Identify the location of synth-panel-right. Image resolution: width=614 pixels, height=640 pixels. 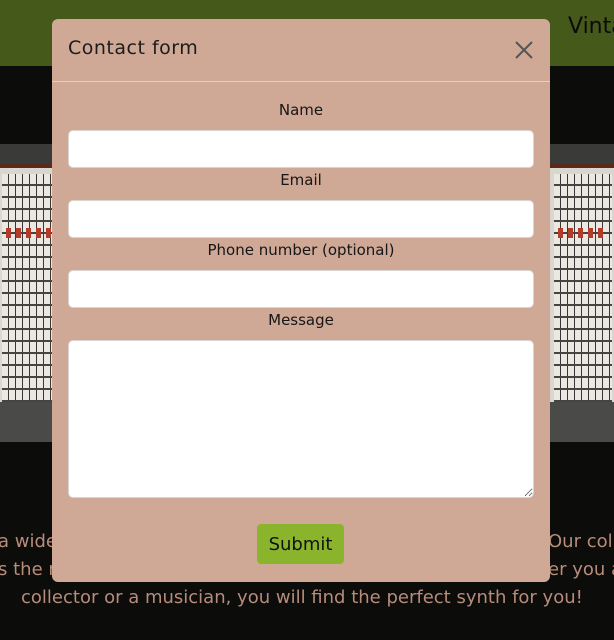
(579, 293).